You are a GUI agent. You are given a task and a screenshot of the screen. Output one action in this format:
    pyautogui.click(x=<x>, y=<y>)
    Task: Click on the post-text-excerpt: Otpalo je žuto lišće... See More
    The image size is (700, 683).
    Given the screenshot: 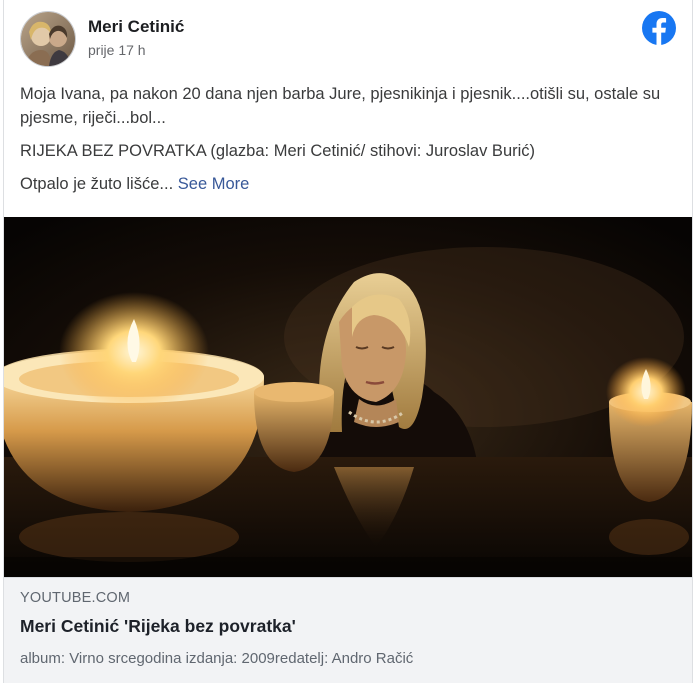 What is the action you would take?
    pyautogui.click(x=350, y=184)
    